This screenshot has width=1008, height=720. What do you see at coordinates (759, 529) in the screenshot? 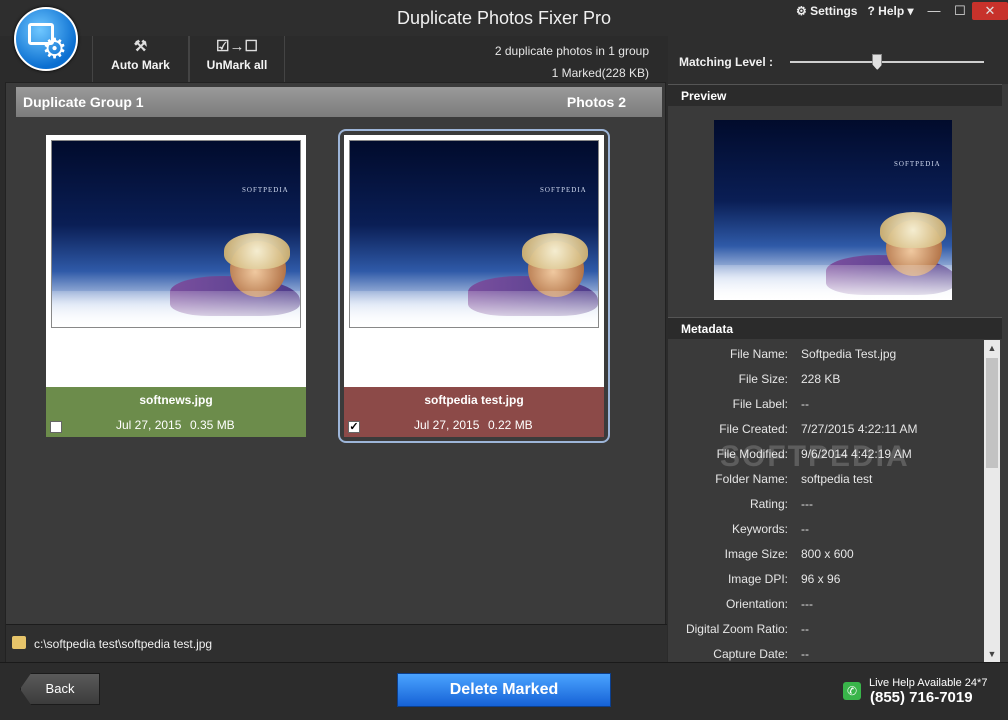
I see `metadata-key: Keywords:` at bounding box center [759, 529].